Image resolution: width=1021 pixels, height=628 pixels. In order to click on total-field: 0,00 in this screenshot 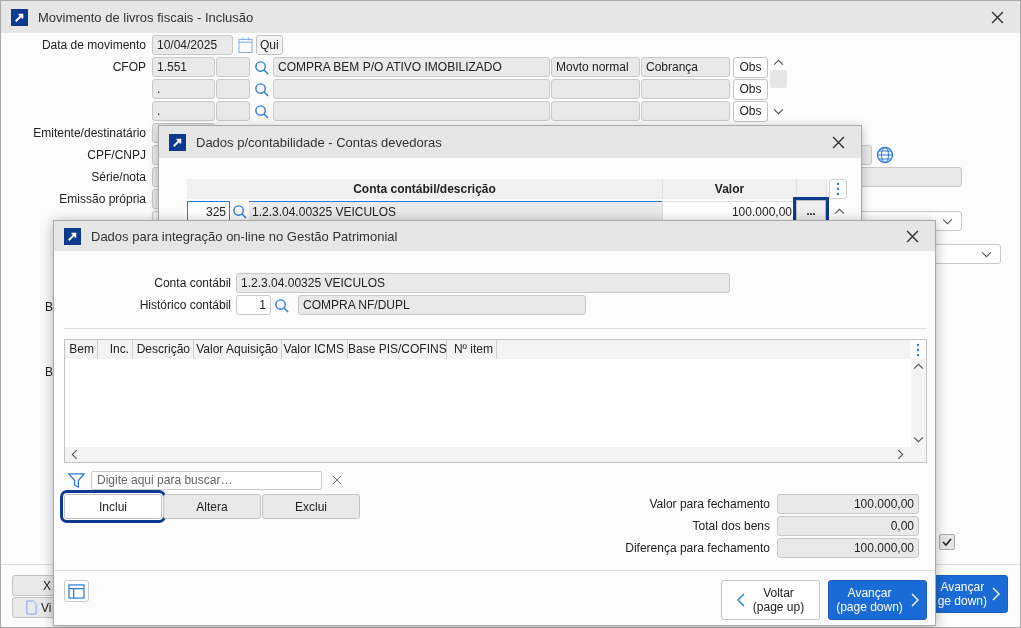, I will do `click(848, 526)`.